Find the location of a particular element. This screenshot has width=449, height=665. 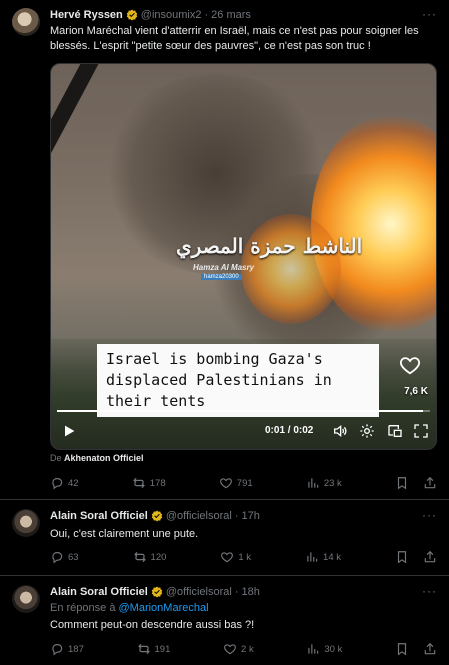

retweet-button: 178 is located at coordinates (149, 483).